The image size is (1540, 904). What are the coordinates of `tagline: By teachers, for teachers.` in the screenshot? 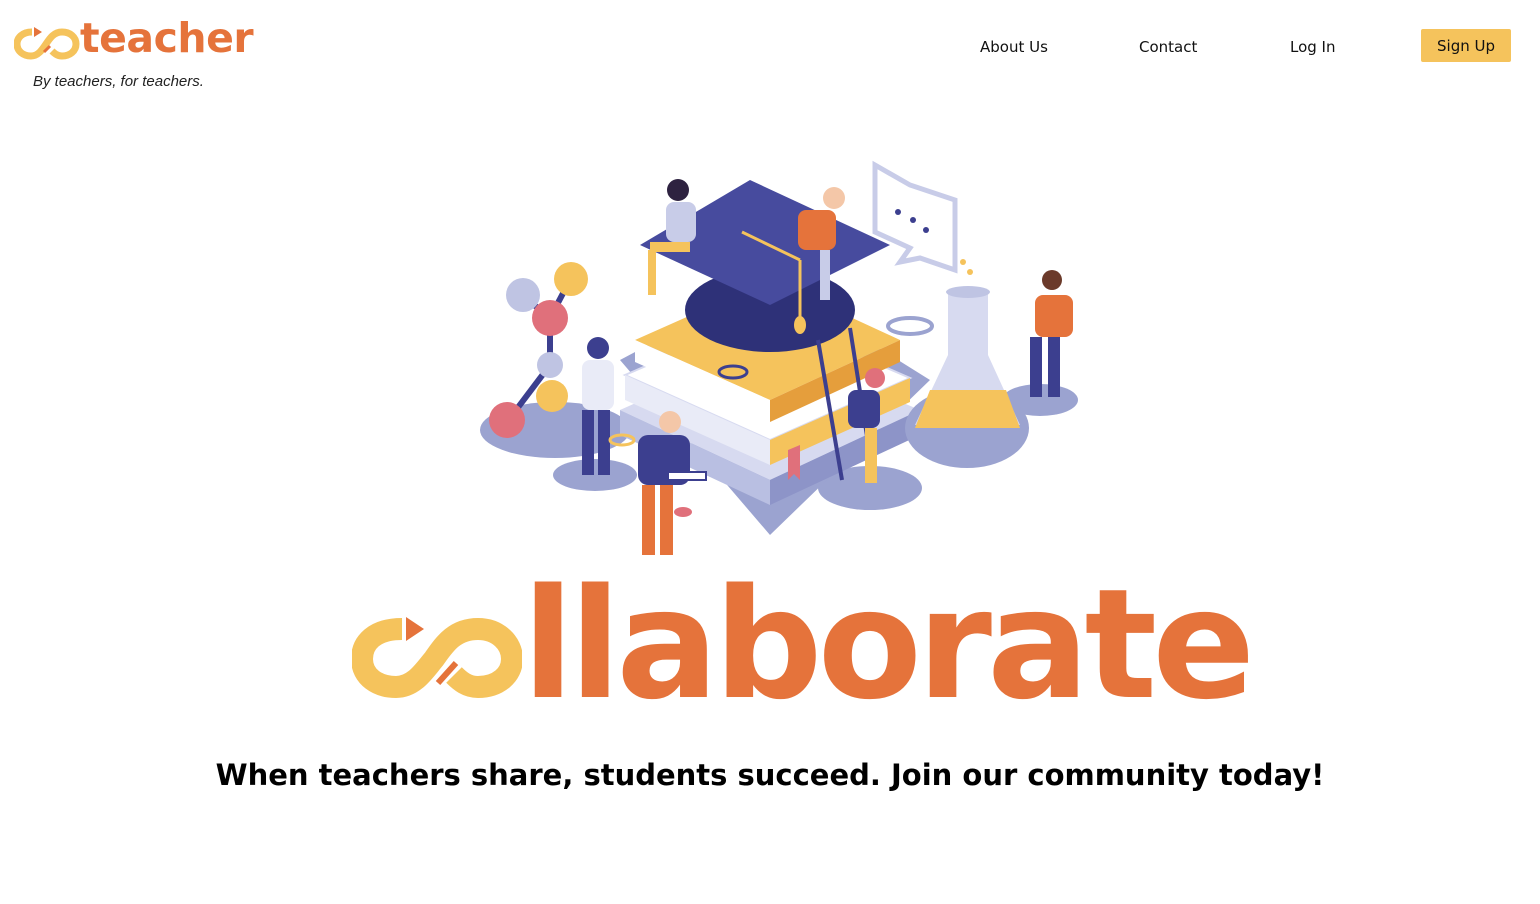 It's located at (118, 81).